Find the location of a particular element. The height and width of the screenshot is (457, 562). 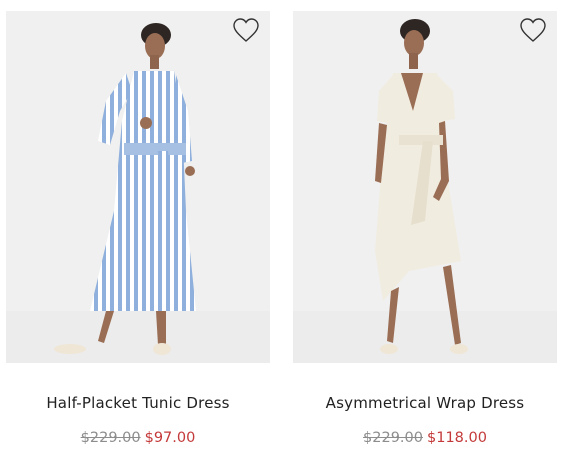

product-name: Asymmetrical Wrap Dress is located at coordinates (425, 403).